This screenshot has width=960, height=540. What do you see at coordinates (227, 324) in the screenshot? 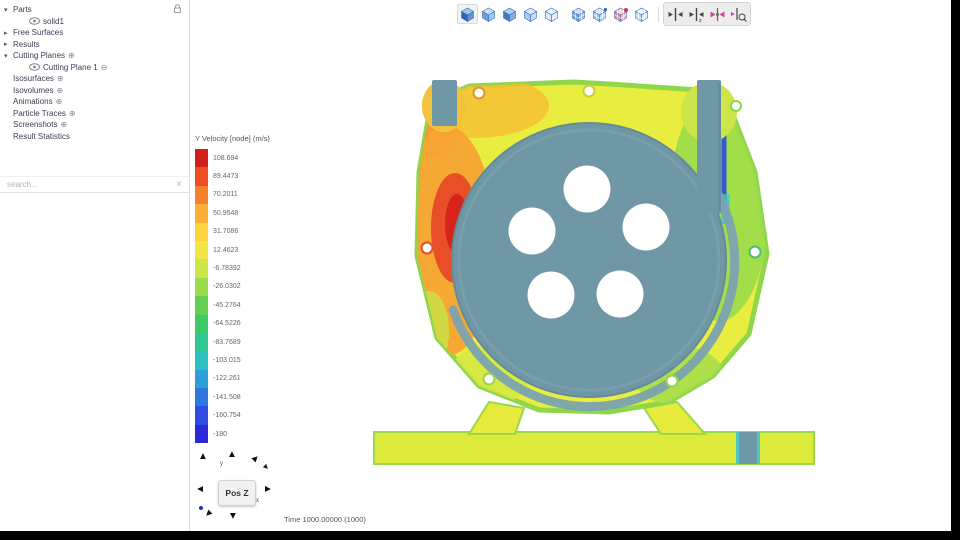
I see `legend-value-label: -64.5226` at bounding box center [227, 324].